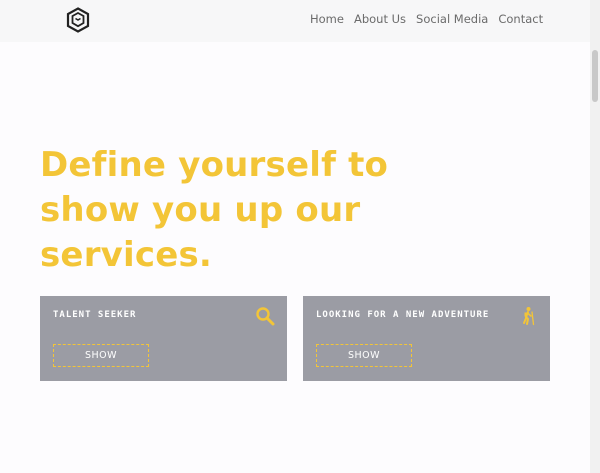 The height and width of the screenshot is (473, 600). Describe the element at coordinates (95, 315) in the screenshot. I see `card-title: TALENT SEEKER` at that location.